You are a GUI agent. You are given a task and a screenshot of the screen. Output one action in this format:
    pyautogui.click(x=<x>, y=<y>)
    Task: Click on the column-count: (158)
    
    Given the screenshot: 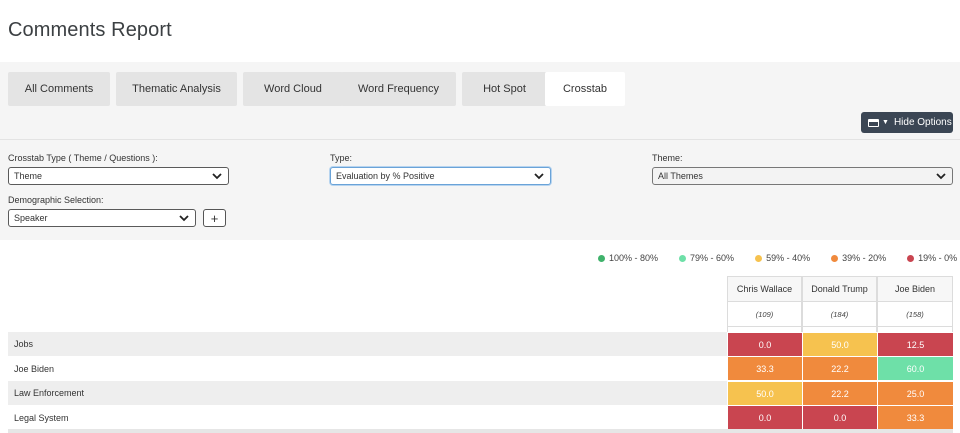 What is the action you would take?
    pyautogui.click(x=915, y=314)
    